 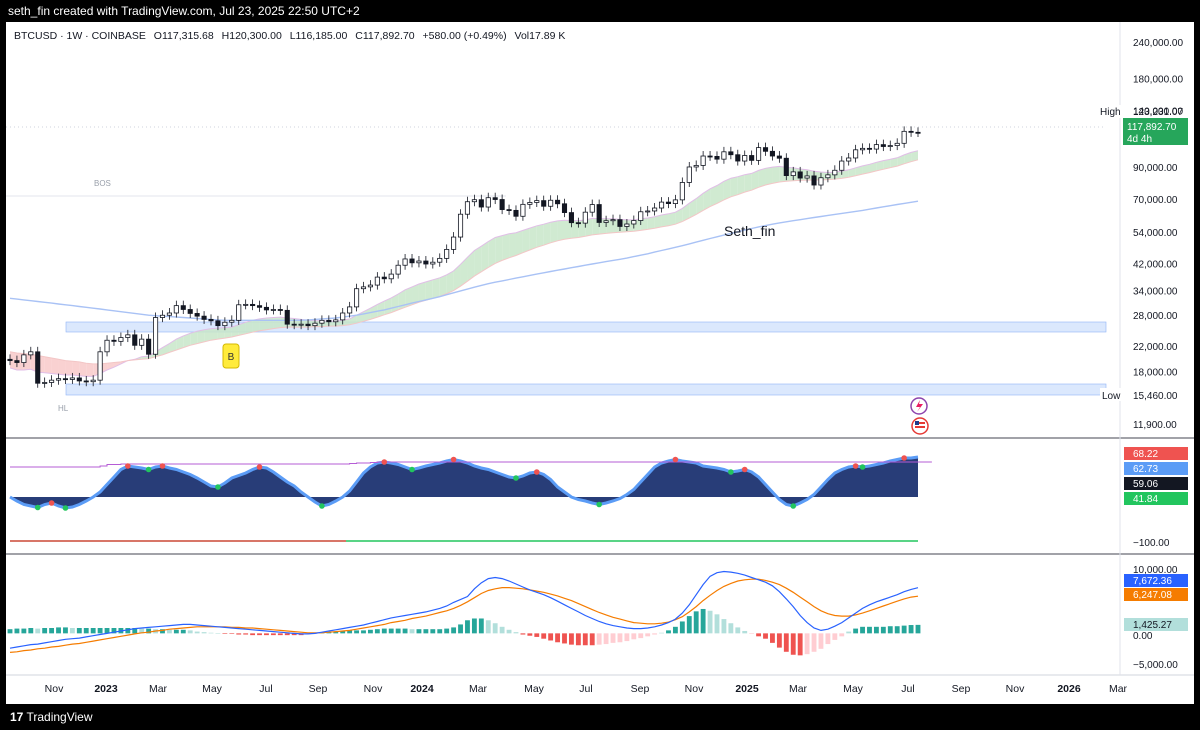 I want to click on event-icons, so click(x=919, y=416).